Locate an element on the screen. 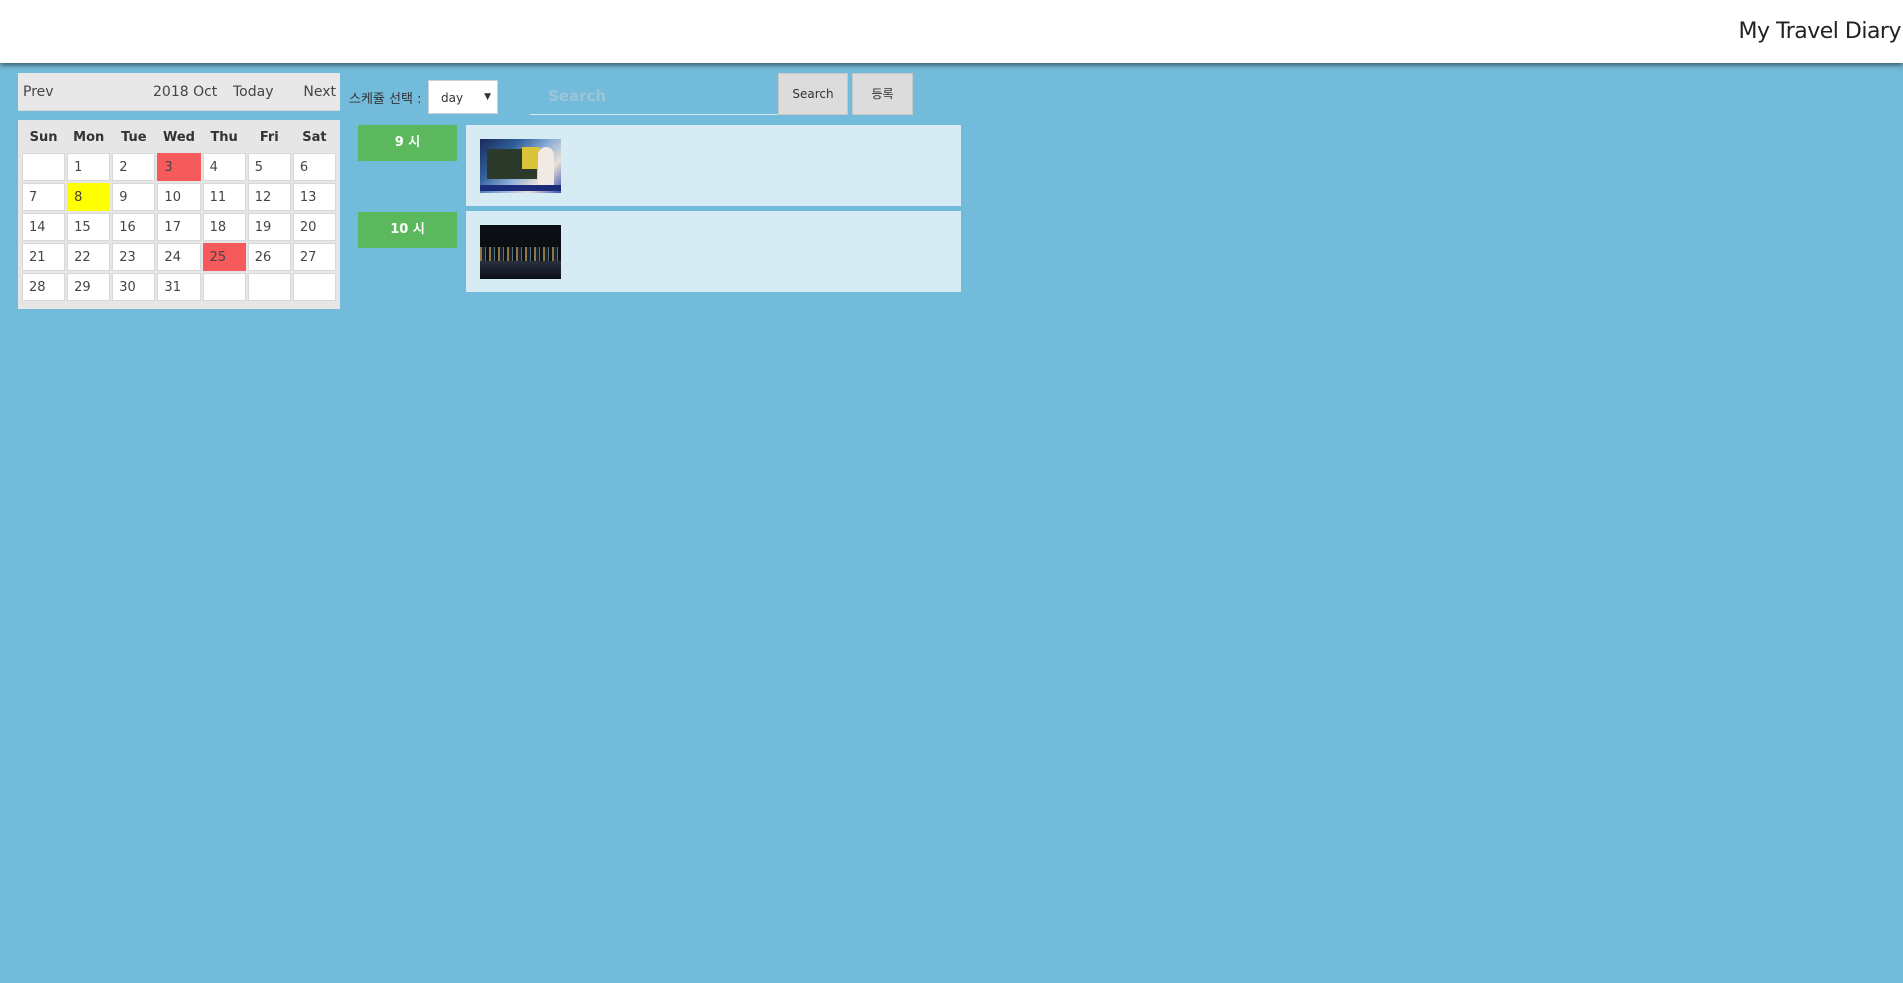 Image resolution: width=1903 pixels, height=983 pixels. calendar-day: 20 is located at coordinates (314, 227).